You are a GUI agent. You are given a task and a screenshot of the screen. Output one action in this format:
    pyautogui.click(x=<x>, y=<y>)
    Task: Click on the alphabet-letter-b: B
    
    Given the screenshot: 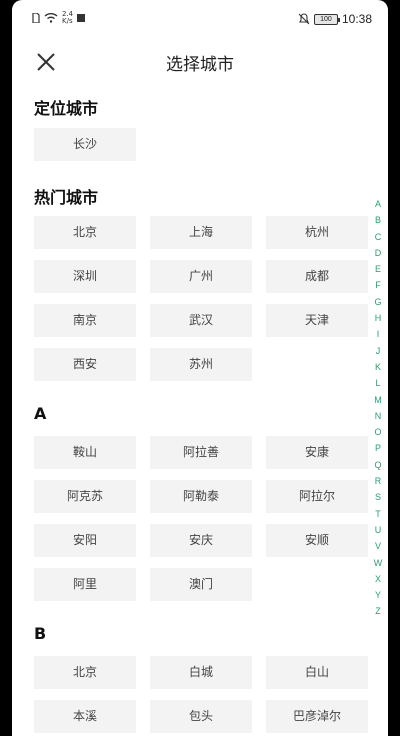 What is the action you would take?
    pyautogui.click(x=378, y=220)
    